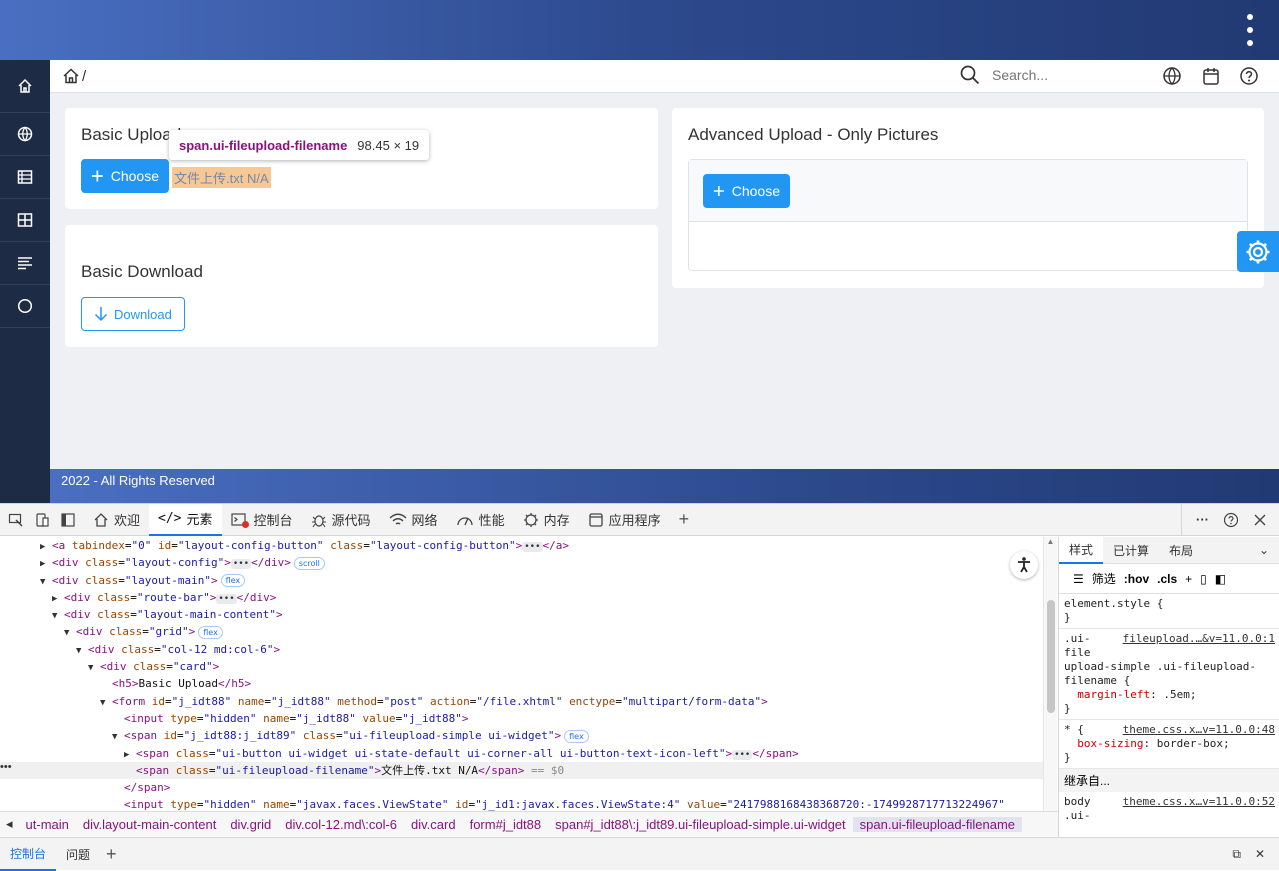 The width and height of the screenshot is (1279, 871). I want to click on sidebar-toggle-icon: ◧, so click(1220, 579).